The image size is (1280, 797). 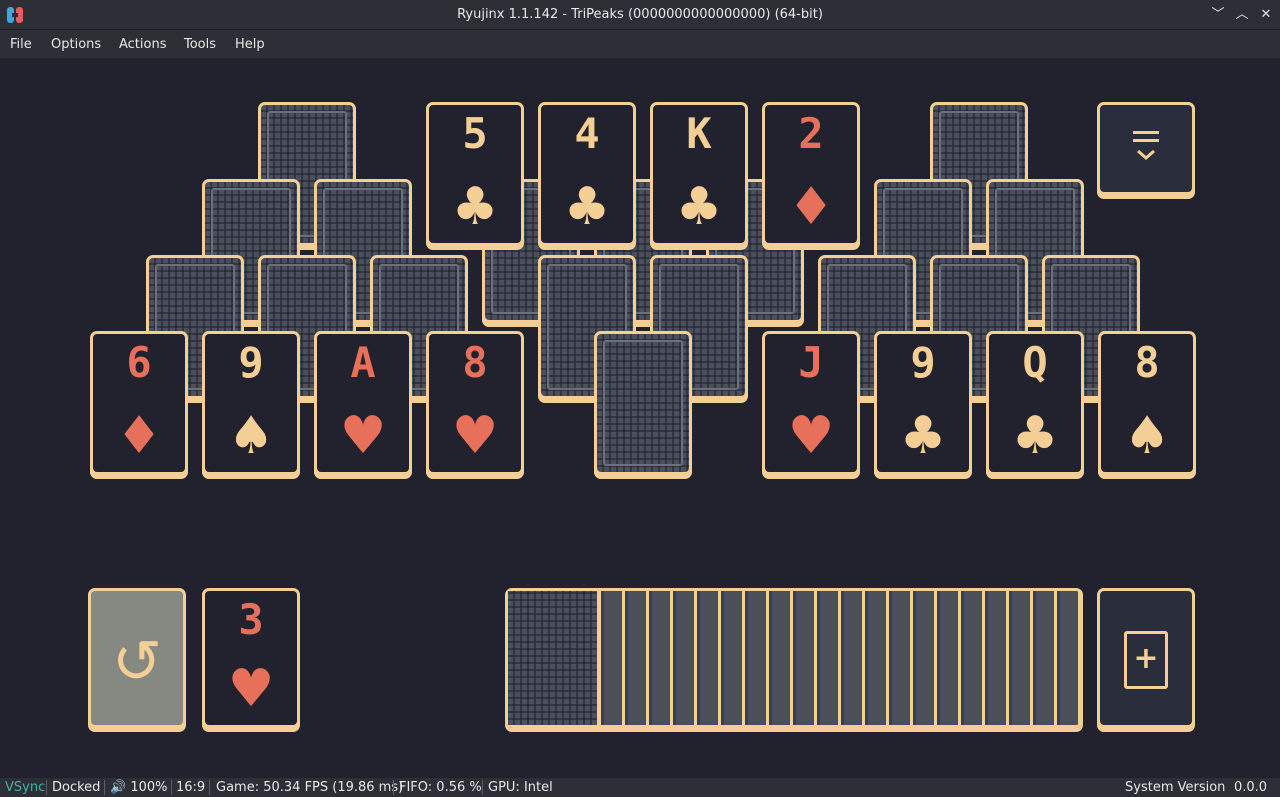 I want to click on menu-file: File, so click(x=21, y=44).